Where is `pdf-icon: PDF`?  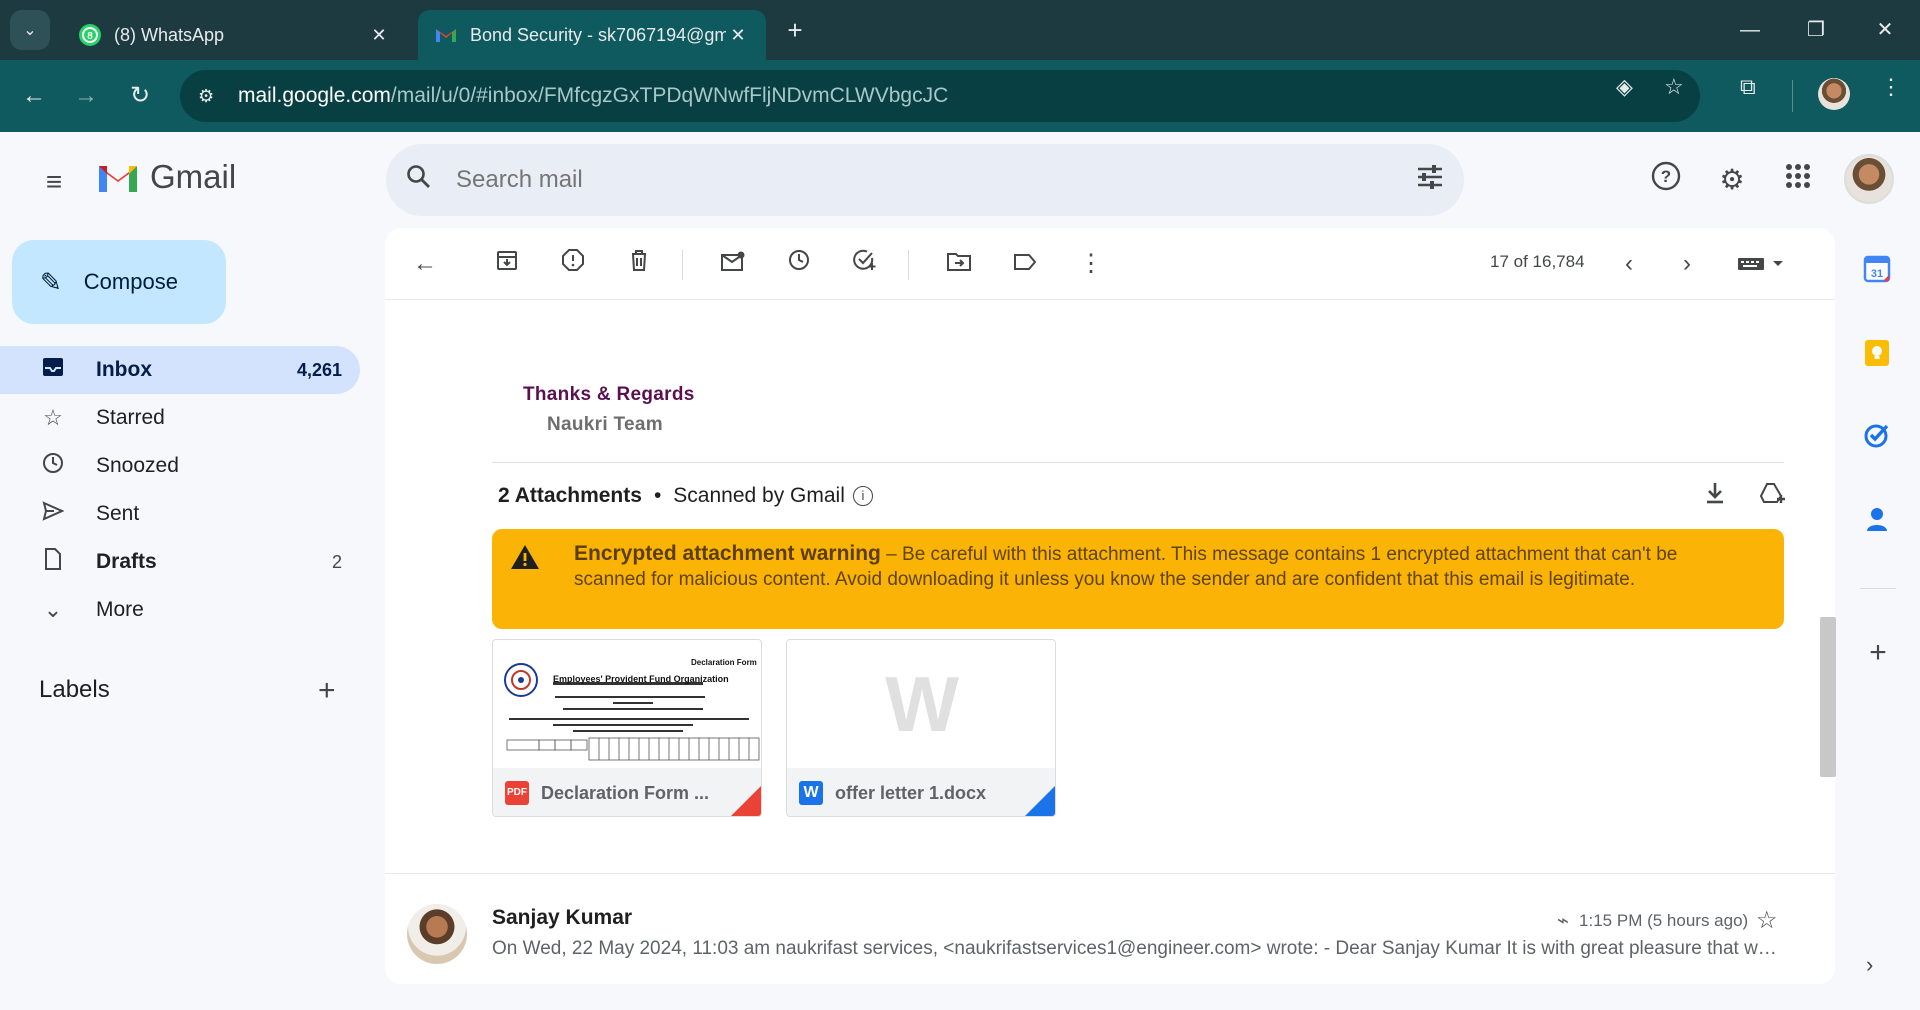 pdf-icon: PDF is located at coordinates (517, 793).